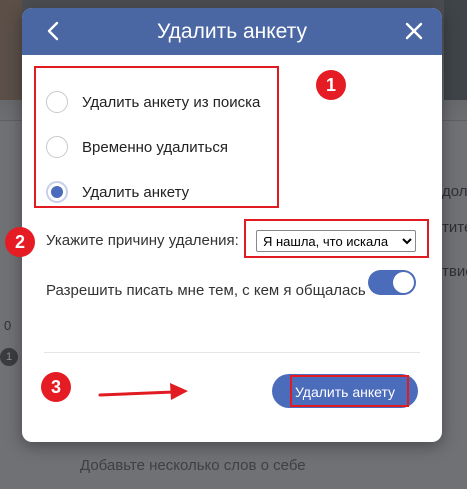 This screenshot has width=467, height=489. I want to click on toggle-knob, so click(403, 282).